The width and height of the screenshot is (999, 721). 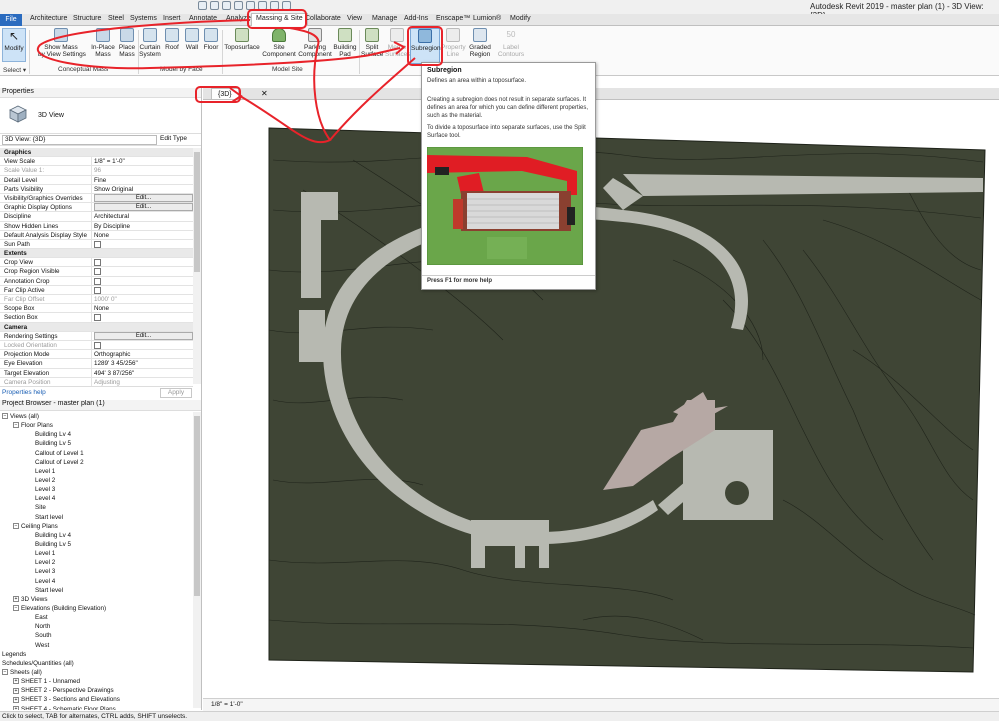 I want to click on text-icon, so click(x=238, y=5).